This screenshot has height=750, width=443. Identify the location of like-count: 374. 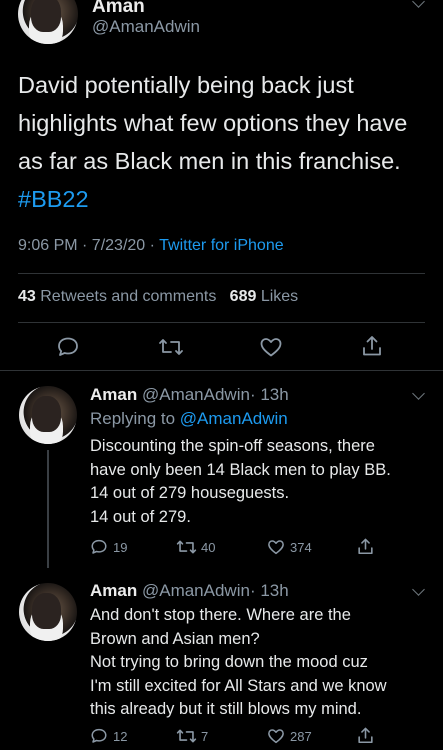
(301, 547).